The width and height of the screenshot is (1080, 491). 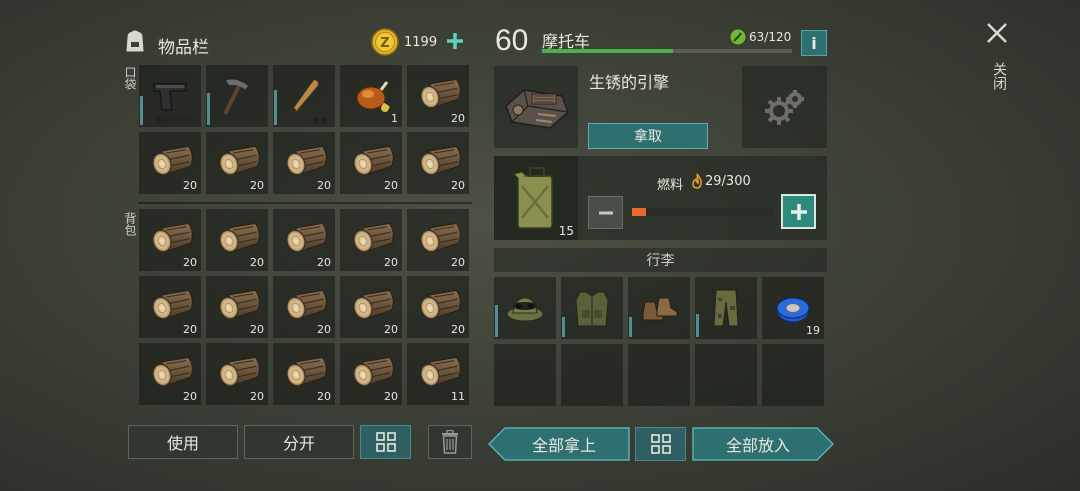 I want to click on info-button: i, so click(x=814, y=43).